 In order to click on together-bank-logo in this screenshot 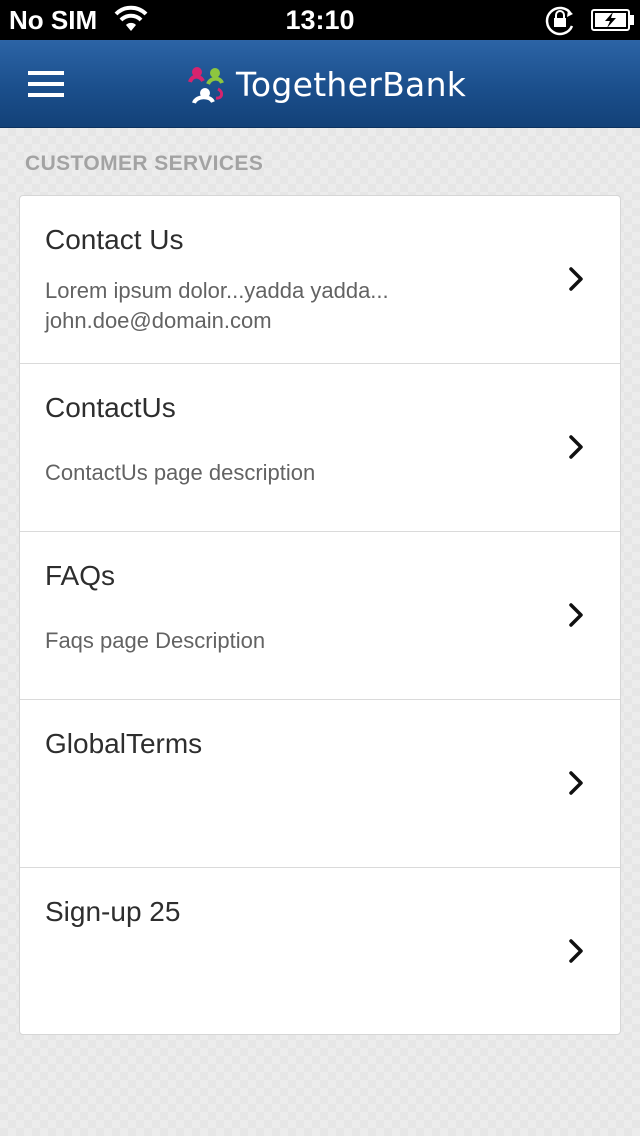, I will do `click(206, 85)`.